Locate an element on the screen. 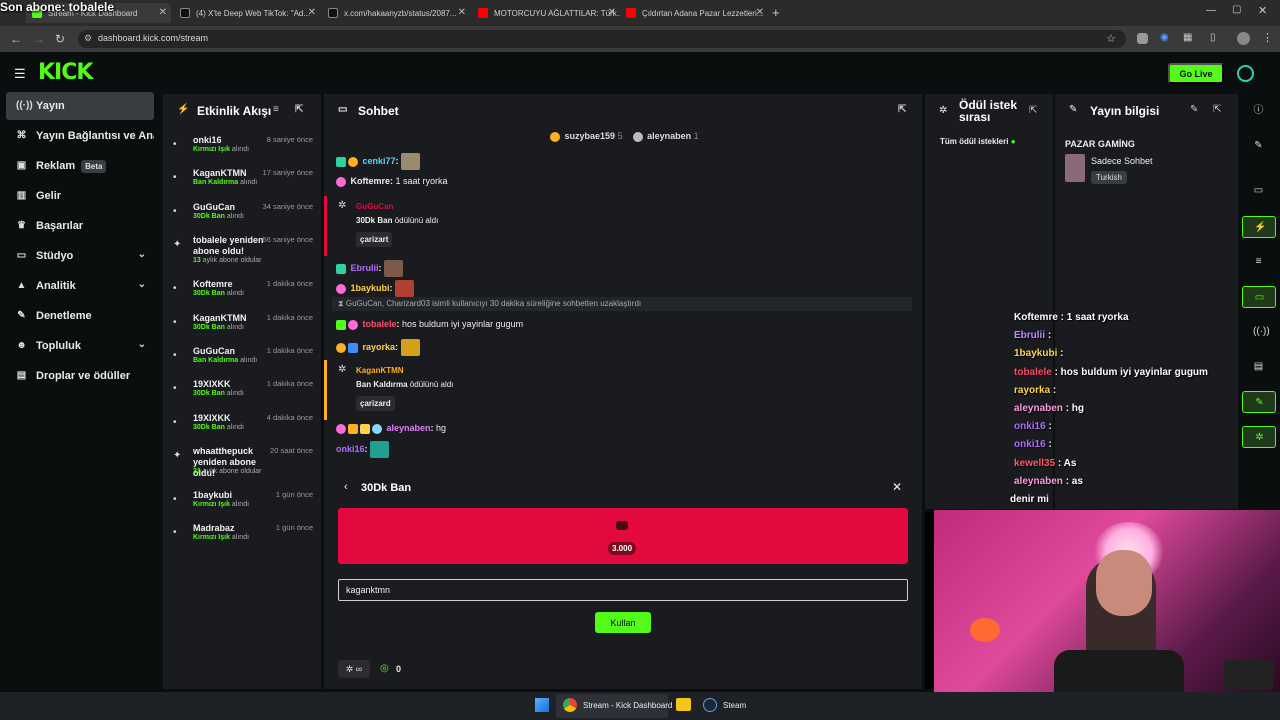 This screenshot has height=720, width=1280. overlay-username: onki16 is located at coordinates (1030, 427).